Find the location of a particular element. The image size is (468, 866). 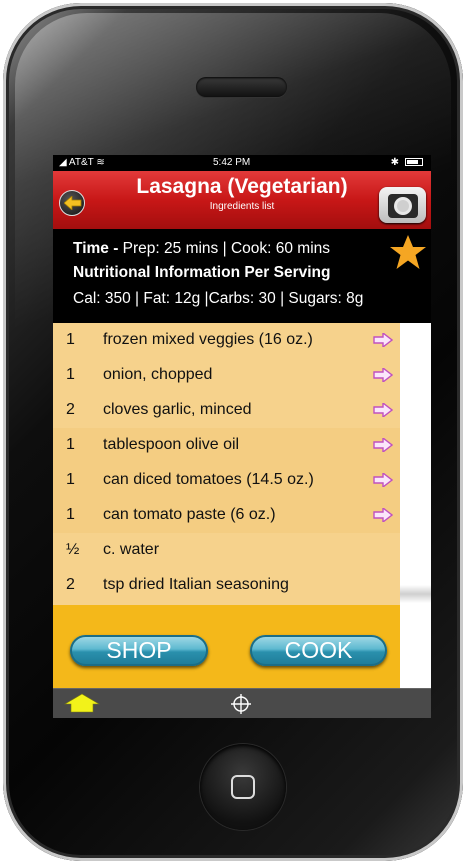

back-arrow-icon is located at coordinates (73, 203).